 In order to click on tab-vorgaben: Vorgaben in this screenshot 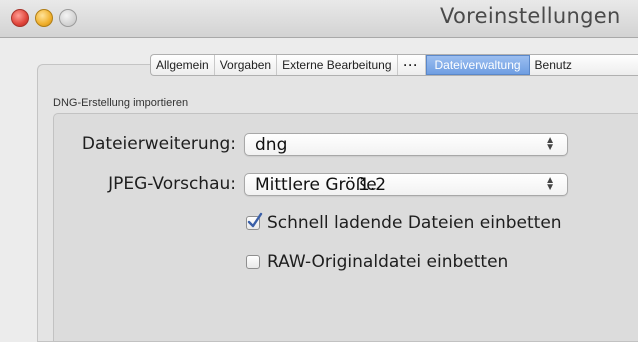, I will do `click(246, 65)`.